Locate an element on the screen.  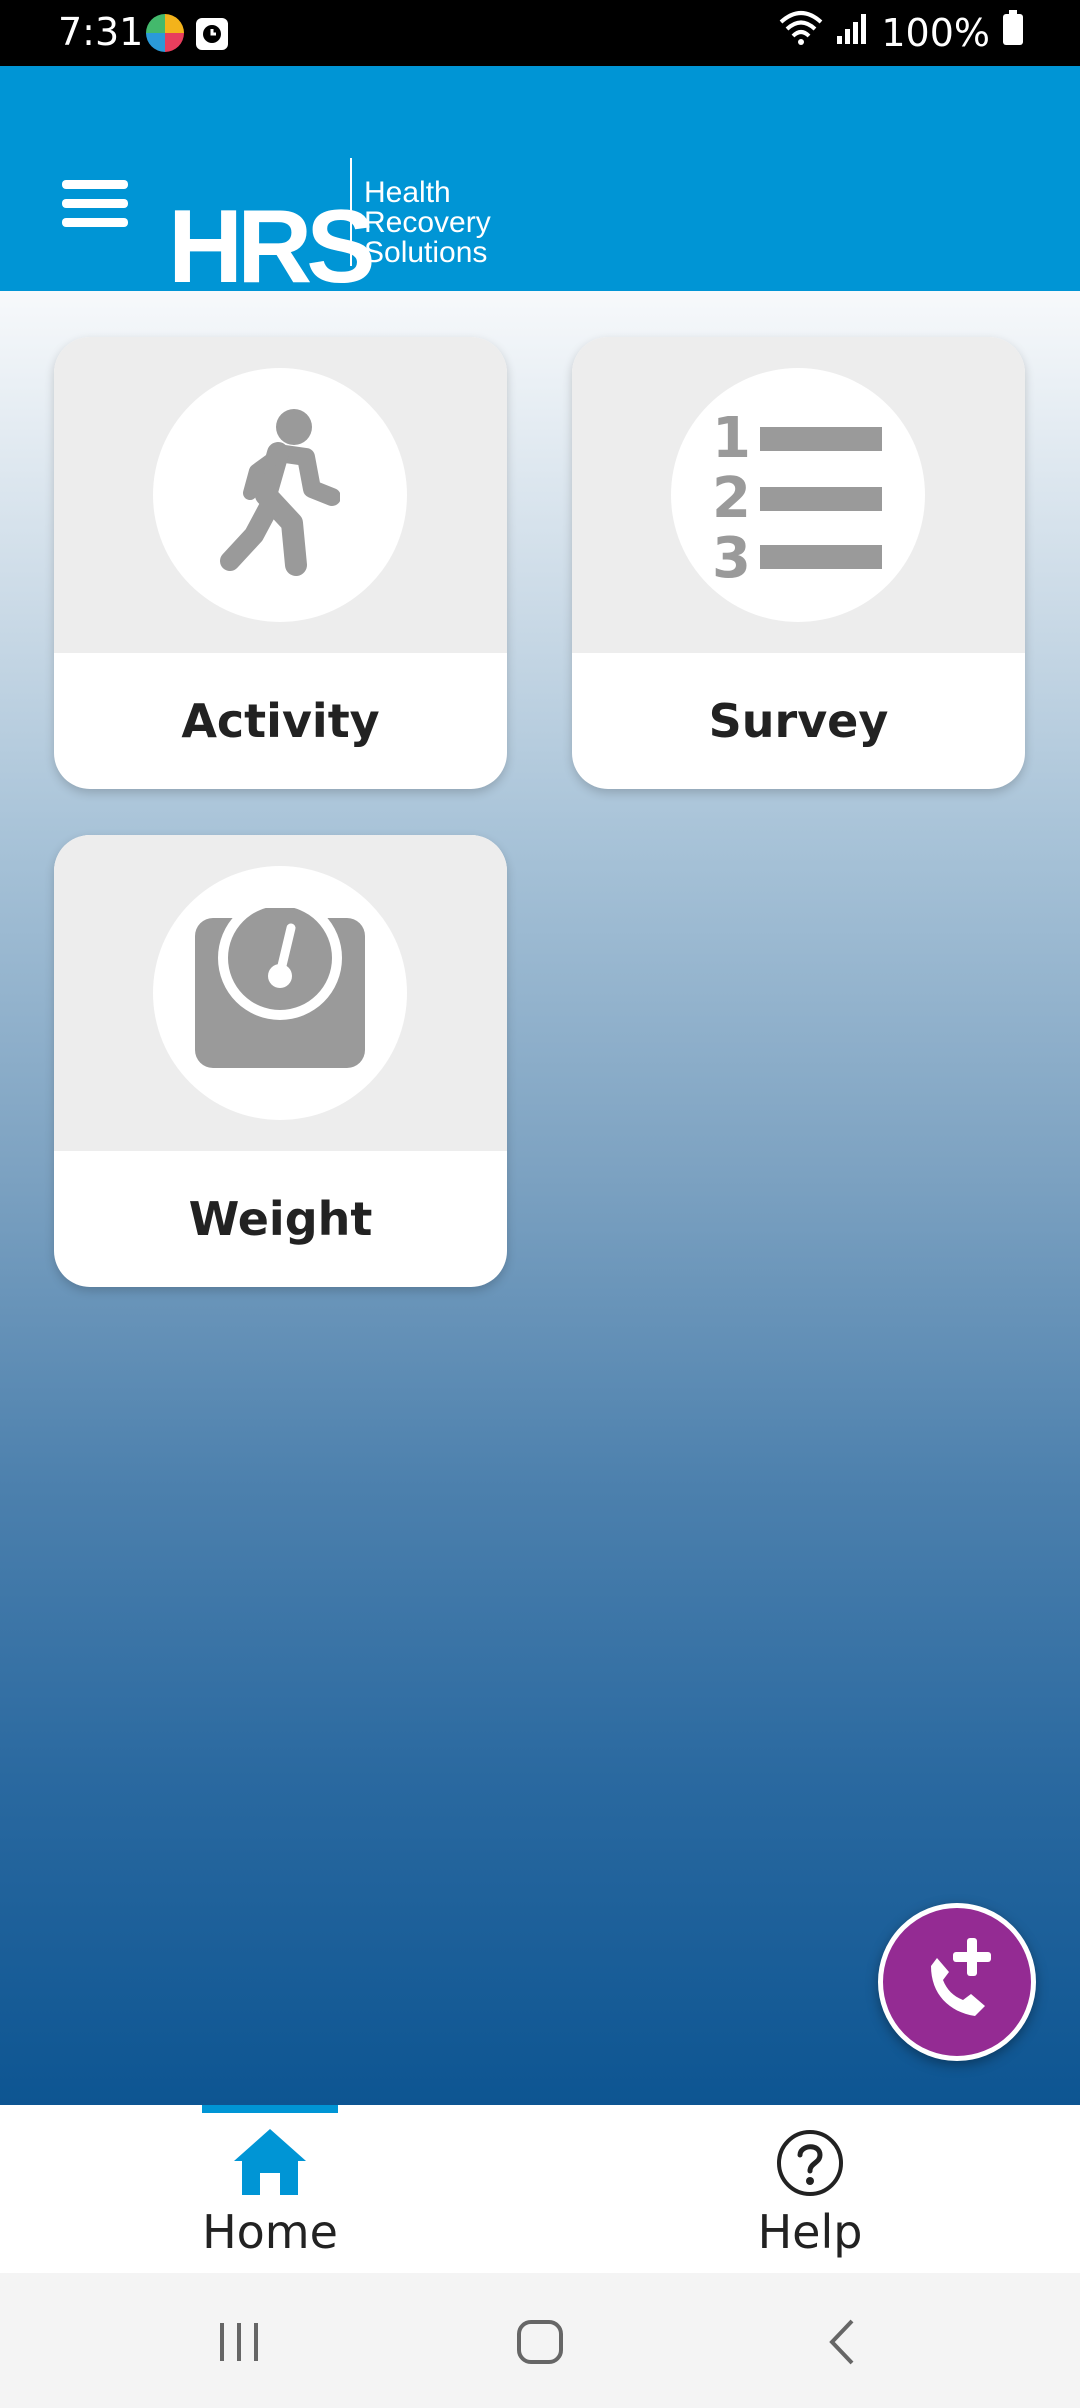
survey-tile: 1 2 3 Survey is located at coordinates (798, 563).